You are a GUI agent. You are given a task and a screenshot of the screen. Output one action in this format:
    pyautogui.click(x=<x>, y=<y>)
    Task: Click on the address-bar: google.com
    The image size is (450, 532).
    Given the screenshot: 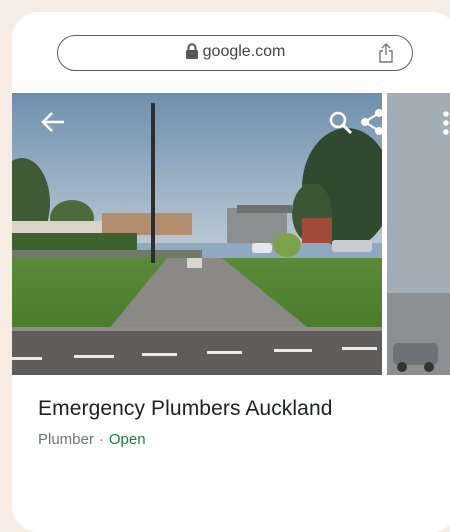 What is the action you would take?
    pyautogui.click(x=235, y=53)
    